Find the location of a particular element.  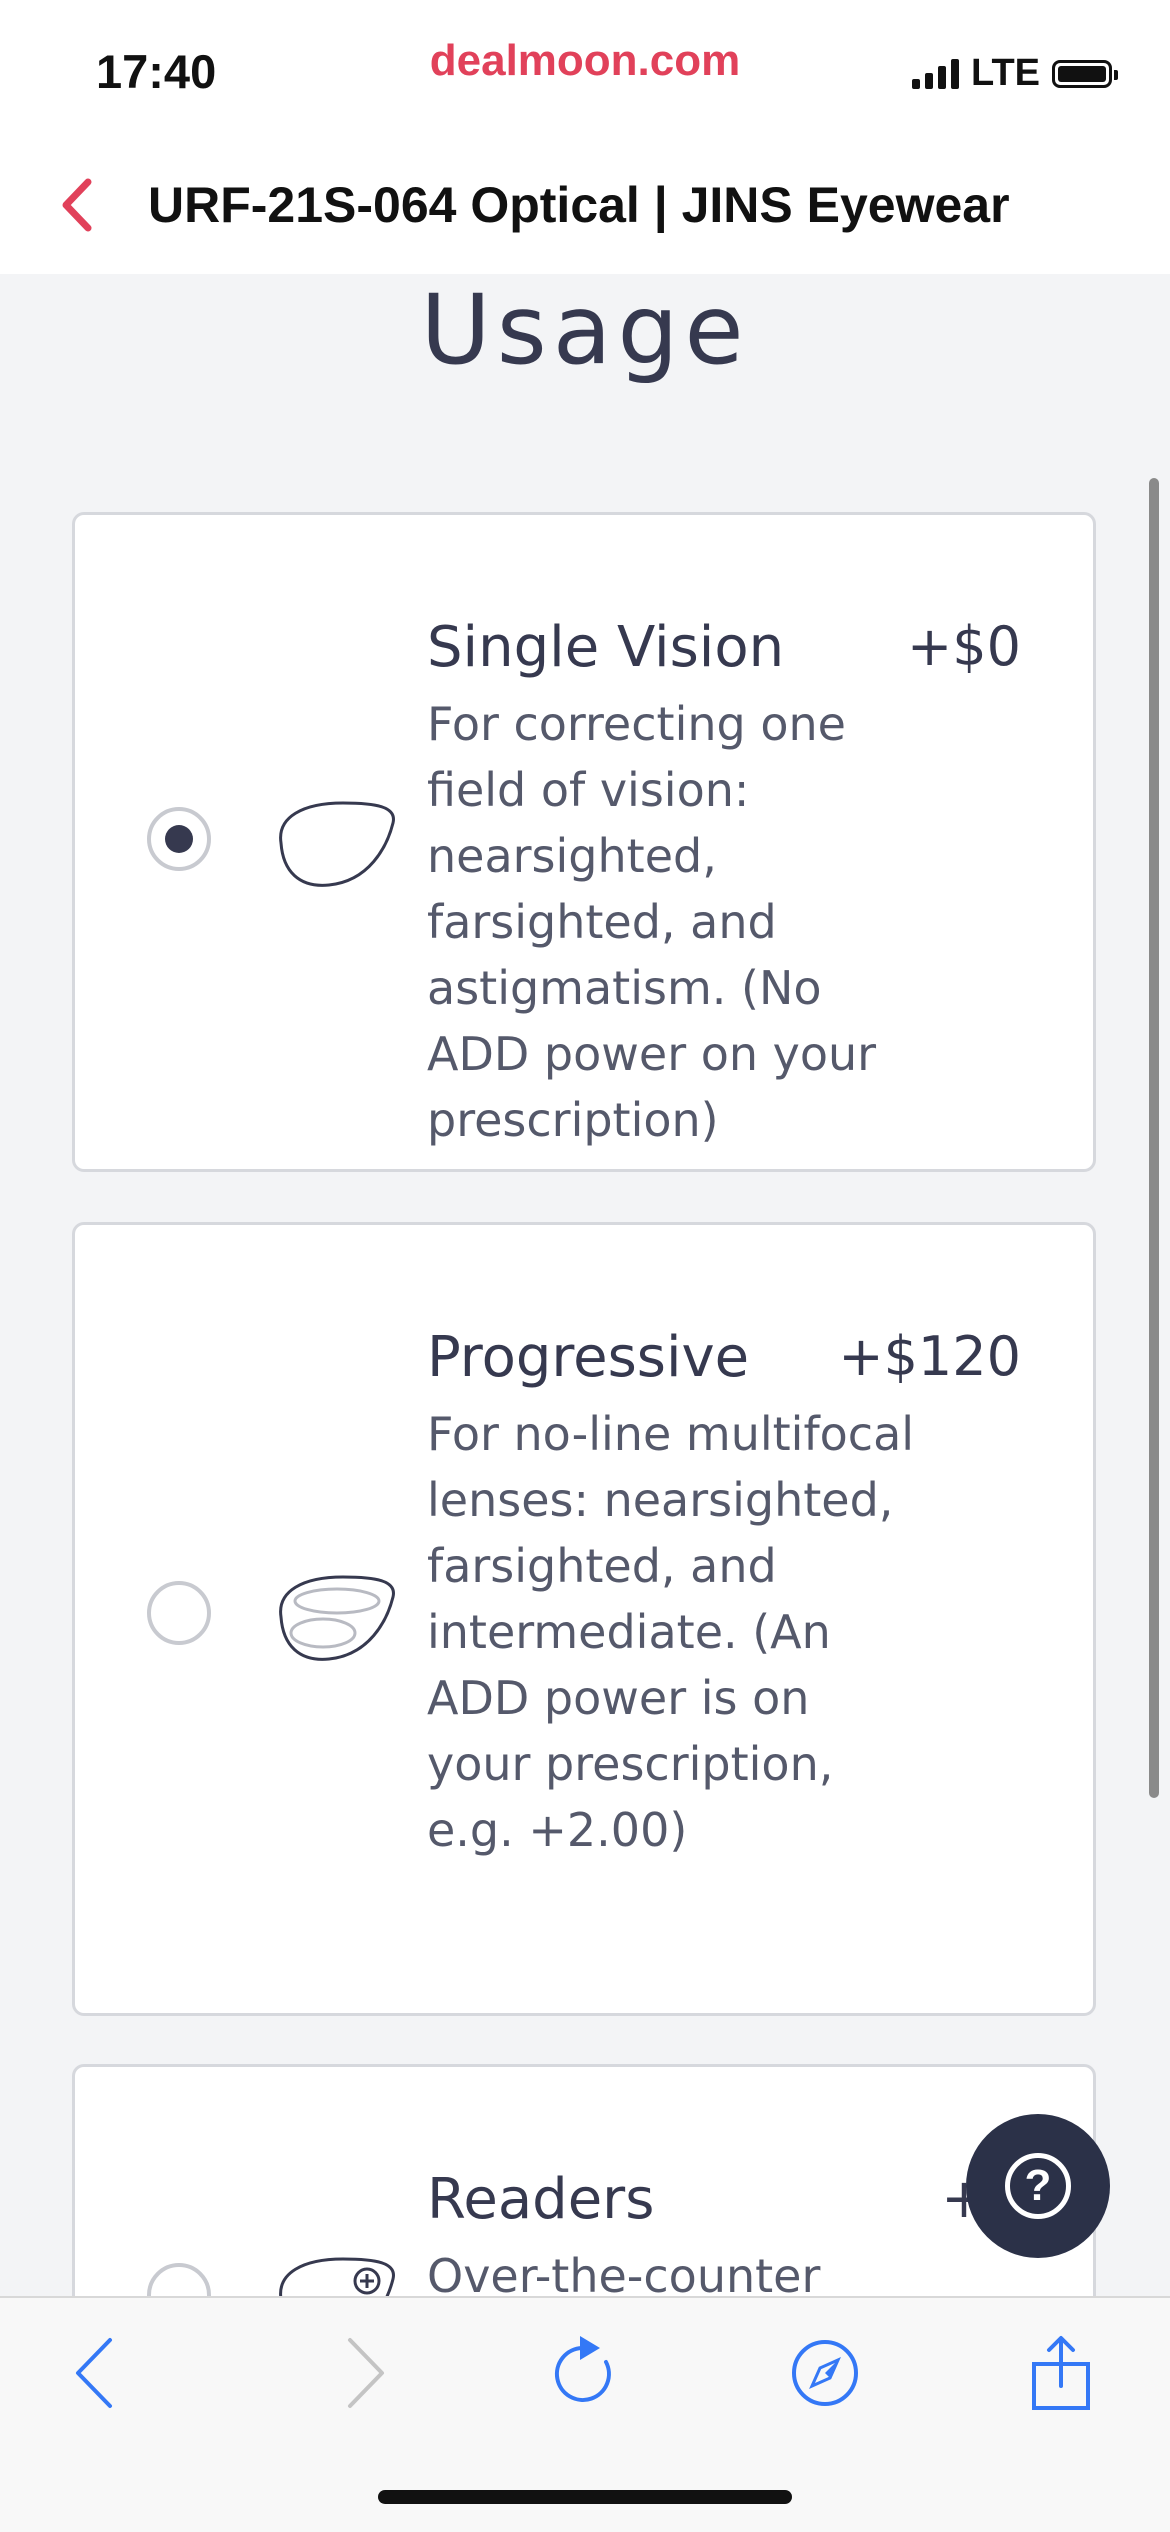

scrollbar is located at coordinates (1154, 1138).